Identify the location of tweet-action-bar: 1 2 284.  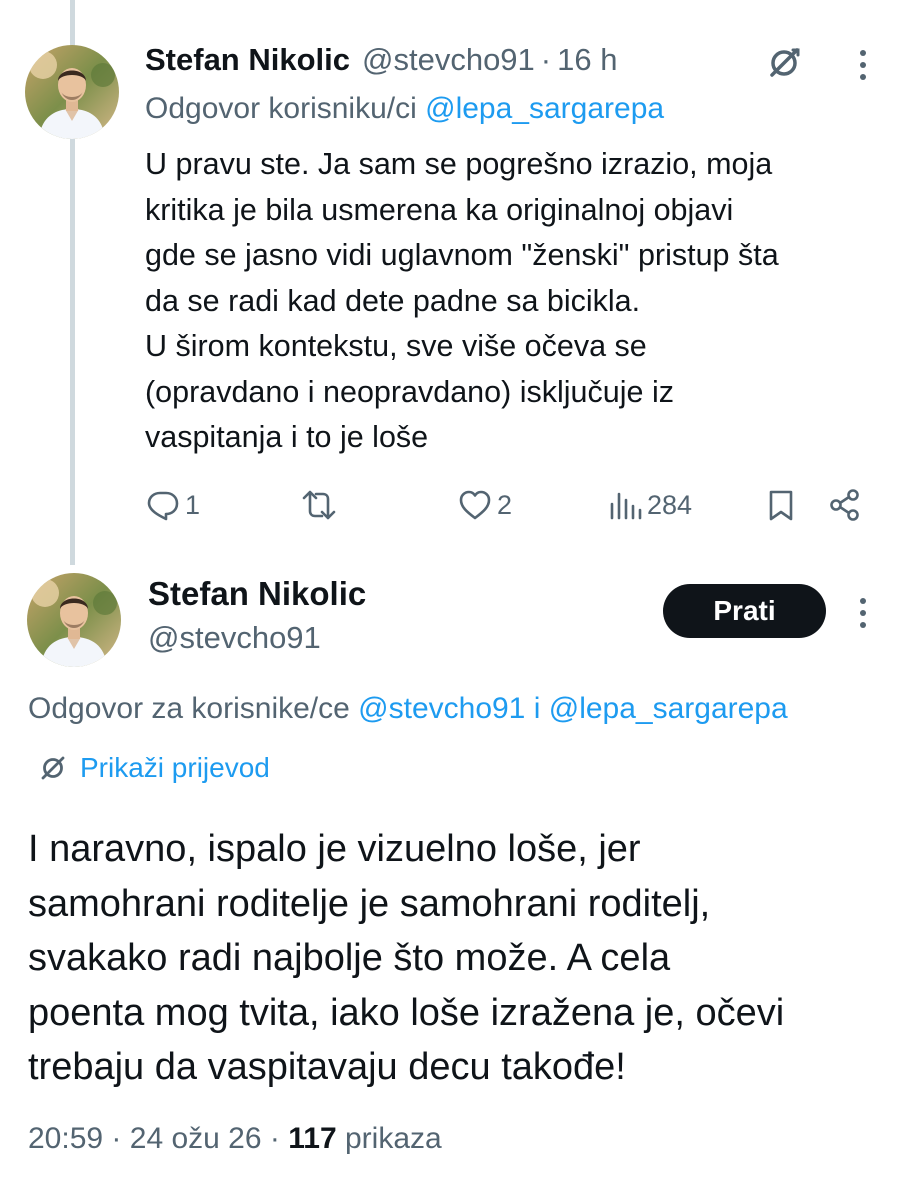
(510, 505).